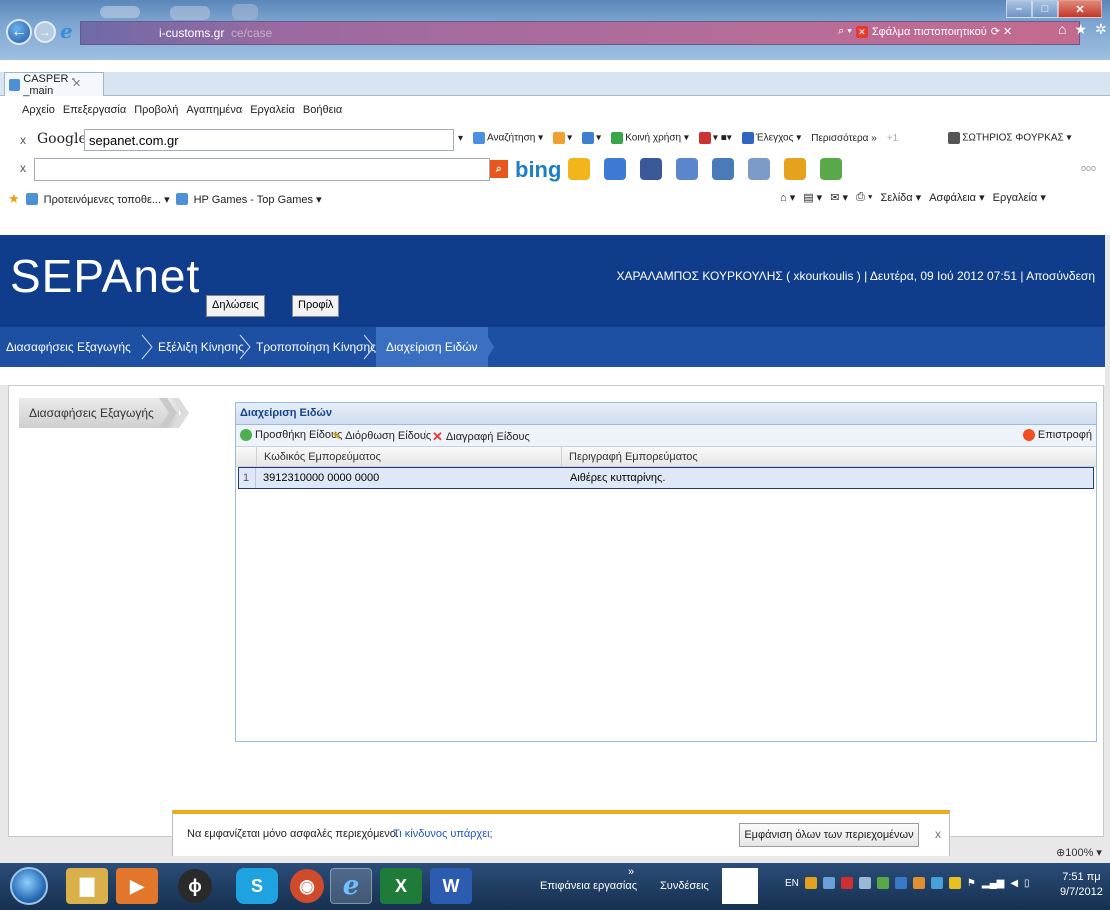  Describe the element at coordinates (1002, 31) in the screenshot. I see `refresh-icon: ⟳ ✕` at that location.